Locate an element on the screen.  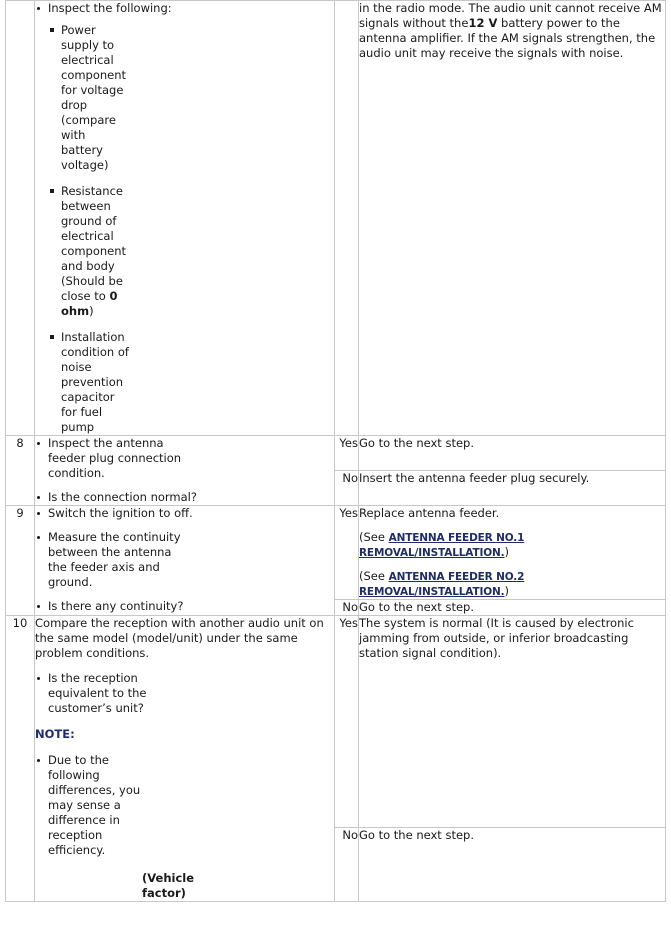
note-label: NOTE: is located at coordinates (55, 734).